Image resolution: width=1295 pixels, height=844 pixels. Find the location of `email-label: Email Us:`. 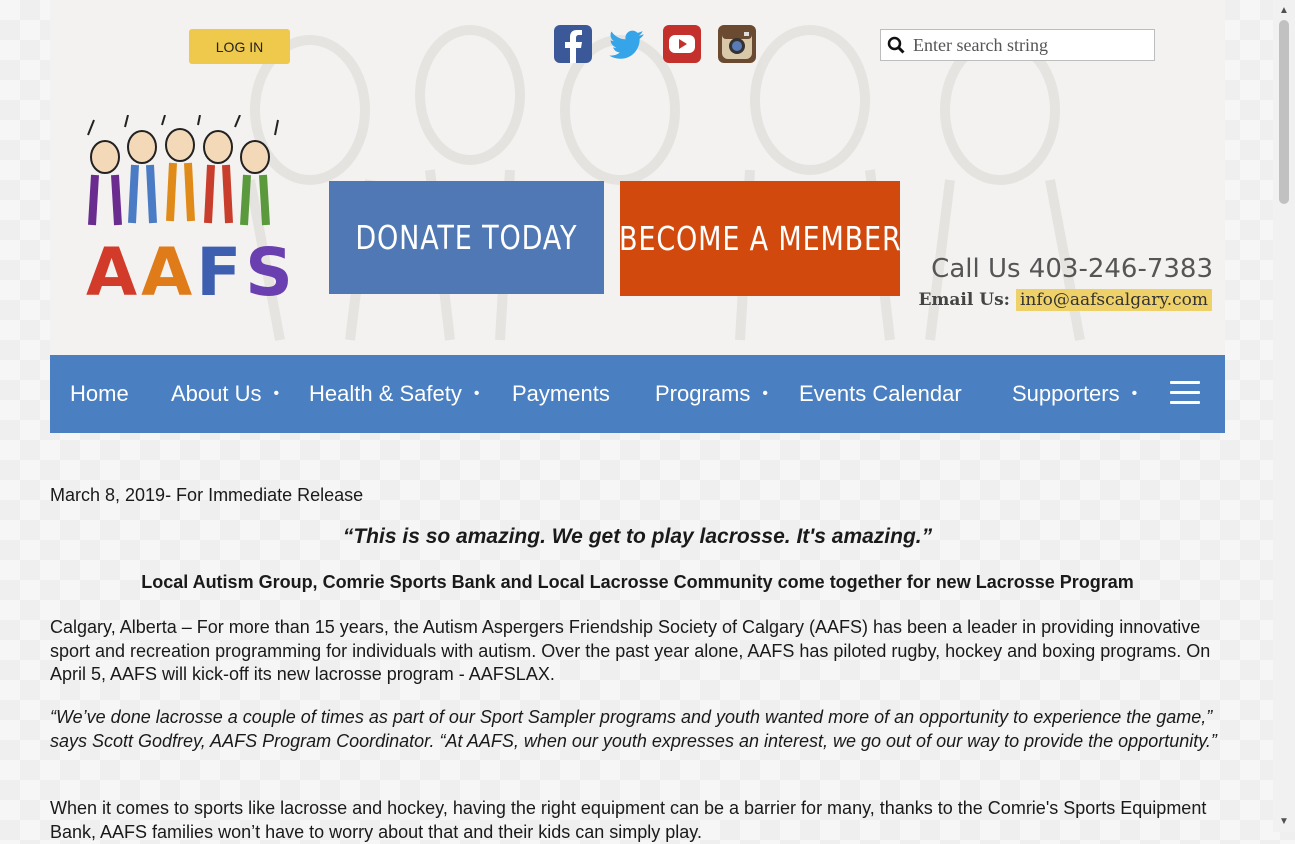

email-label: Email Us: is located at coordinates (964, 300).